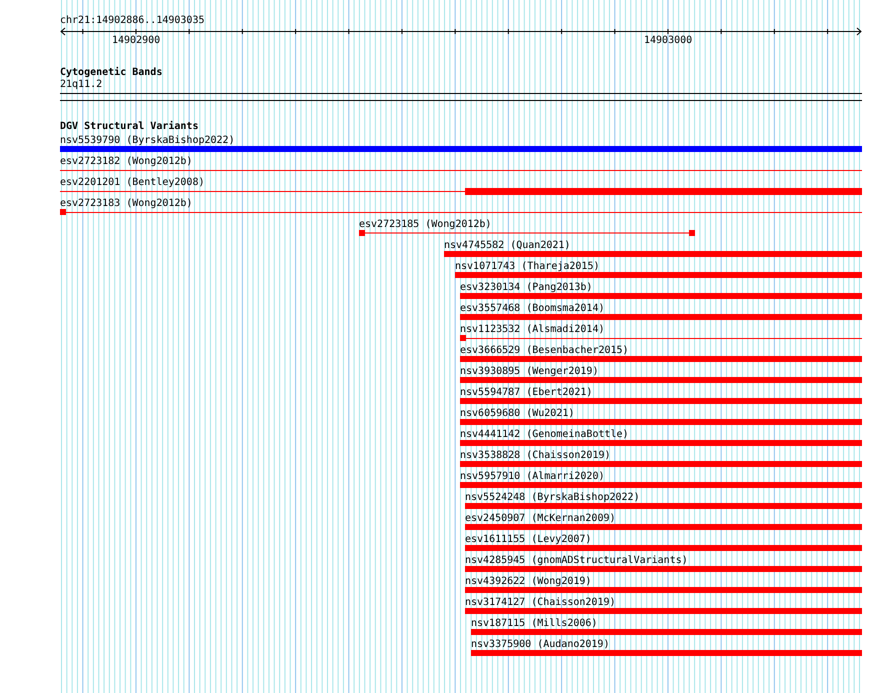 This screenshot has height=693, width=890. What do you see at coordinates (534, 624) in the screenshot?
I see `variant-label: nsv187115 (Mills2006)` at bounding box center [534, 624].